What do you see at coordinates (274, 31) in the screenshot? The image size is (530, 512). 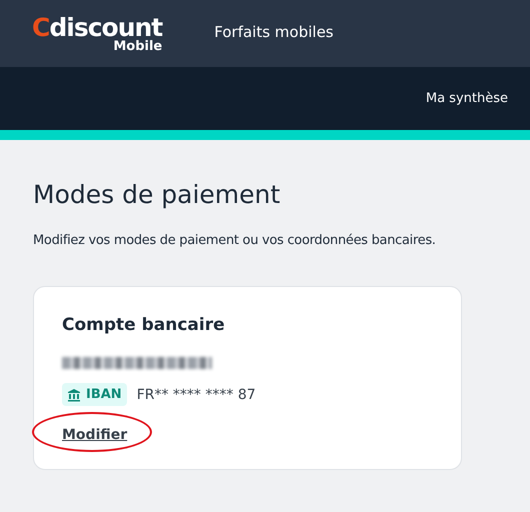 I see `nav-link: Forfaits mobiles` at bounding box center [274, 31].